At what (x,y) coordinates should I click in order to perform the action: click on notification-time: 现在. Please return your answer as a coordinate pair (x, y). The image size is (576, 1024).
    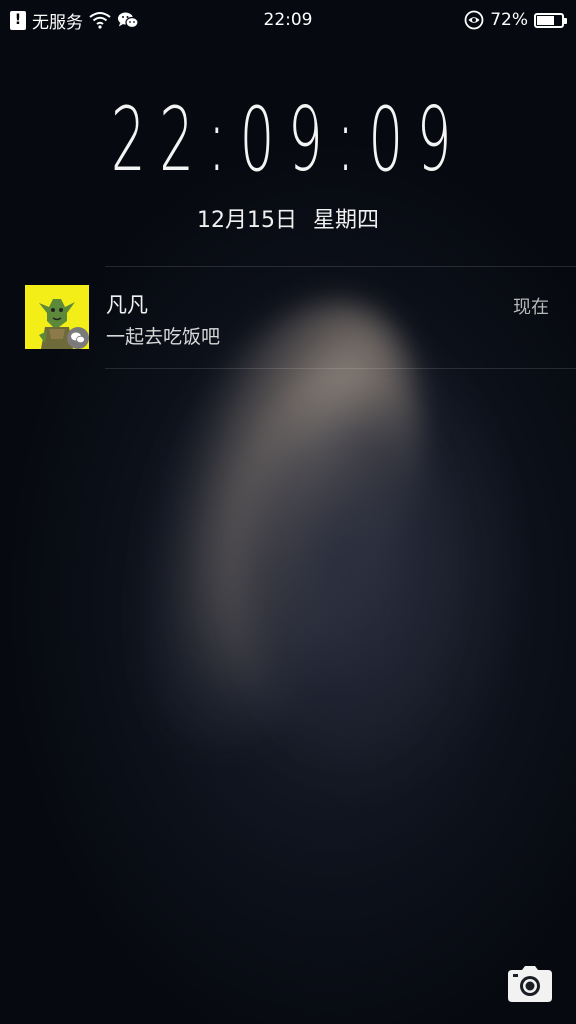
    Looking at the image, I should click on (531, 307).